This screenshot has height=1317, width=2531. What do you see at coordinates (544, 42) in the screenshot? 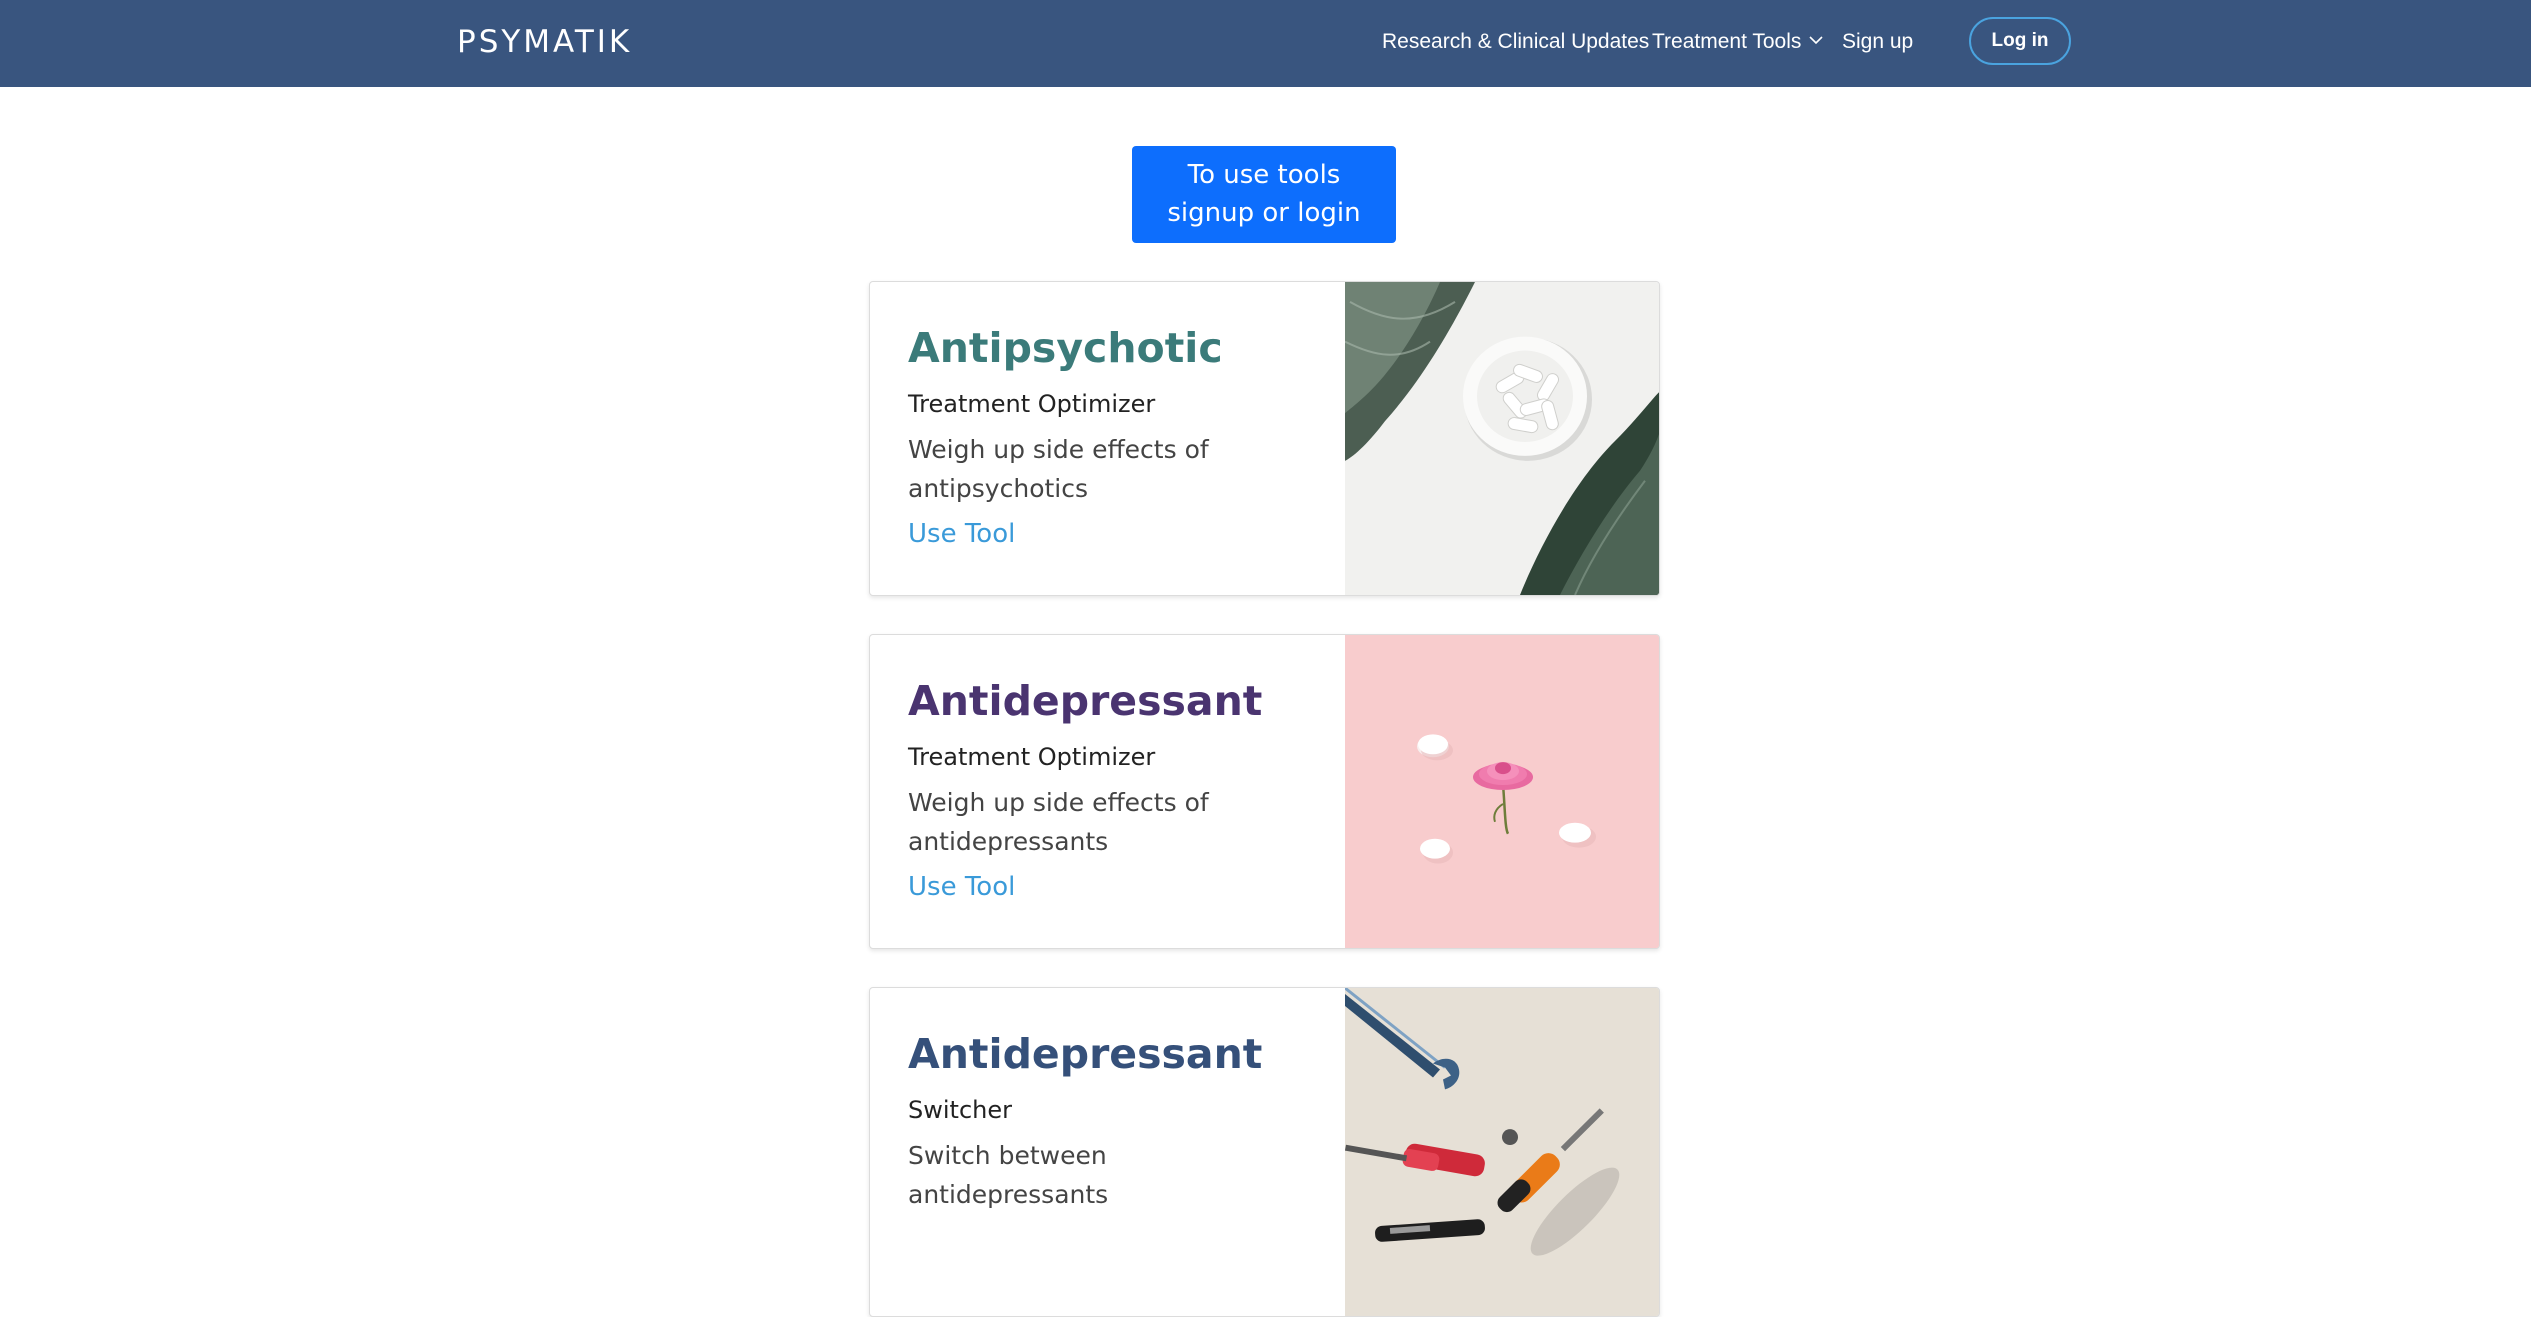
I see `site-logo: PSYMATIK` at bounding box center [544, 42].